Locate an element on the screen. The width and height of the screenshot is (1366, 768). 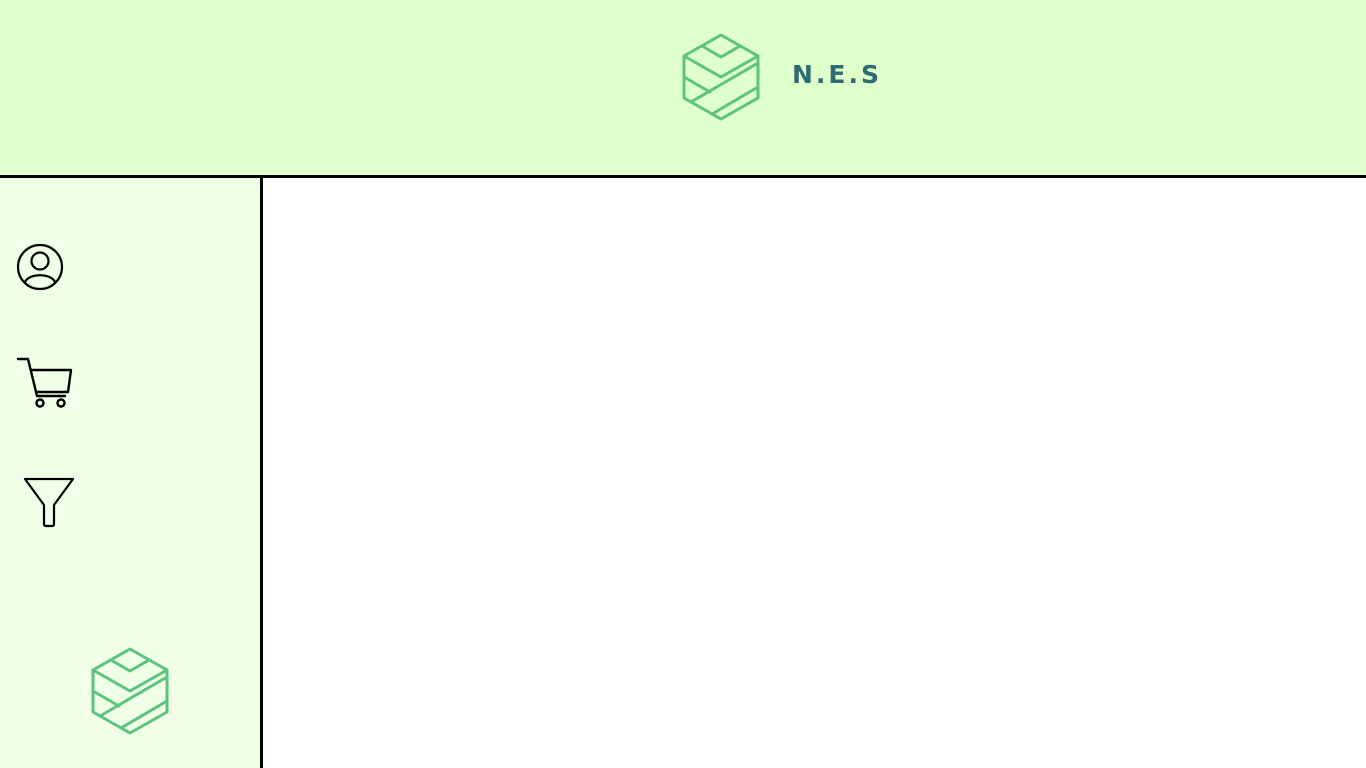
user-profile-icon is located at coordinates (40, 267).